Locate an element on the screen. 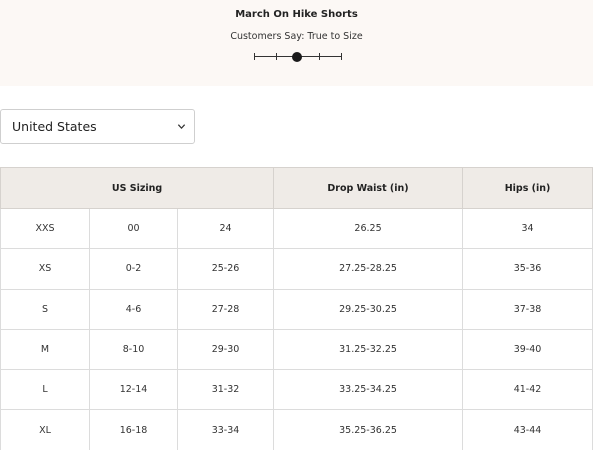 The height and width of the screenshot is (450, 600). numeric-size-cell: 4-6 is located at coordinates (133, 309).